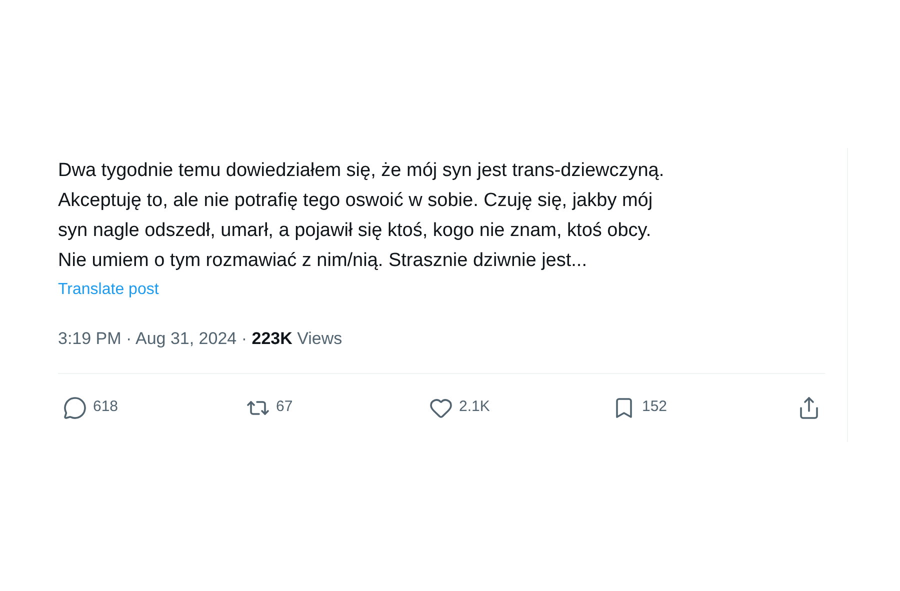  Describe the element at coordinates (75, 408) in the screenshot. I see `reply-icon` at that location.